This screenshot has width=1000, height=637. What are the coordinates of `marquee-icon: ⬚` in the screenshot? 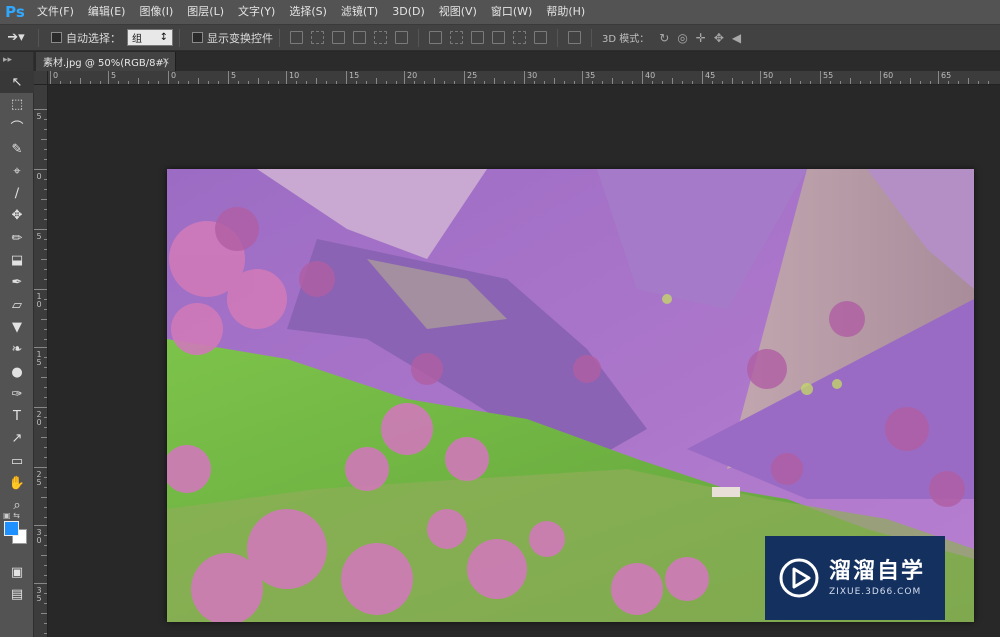 It's located at (17, 104).